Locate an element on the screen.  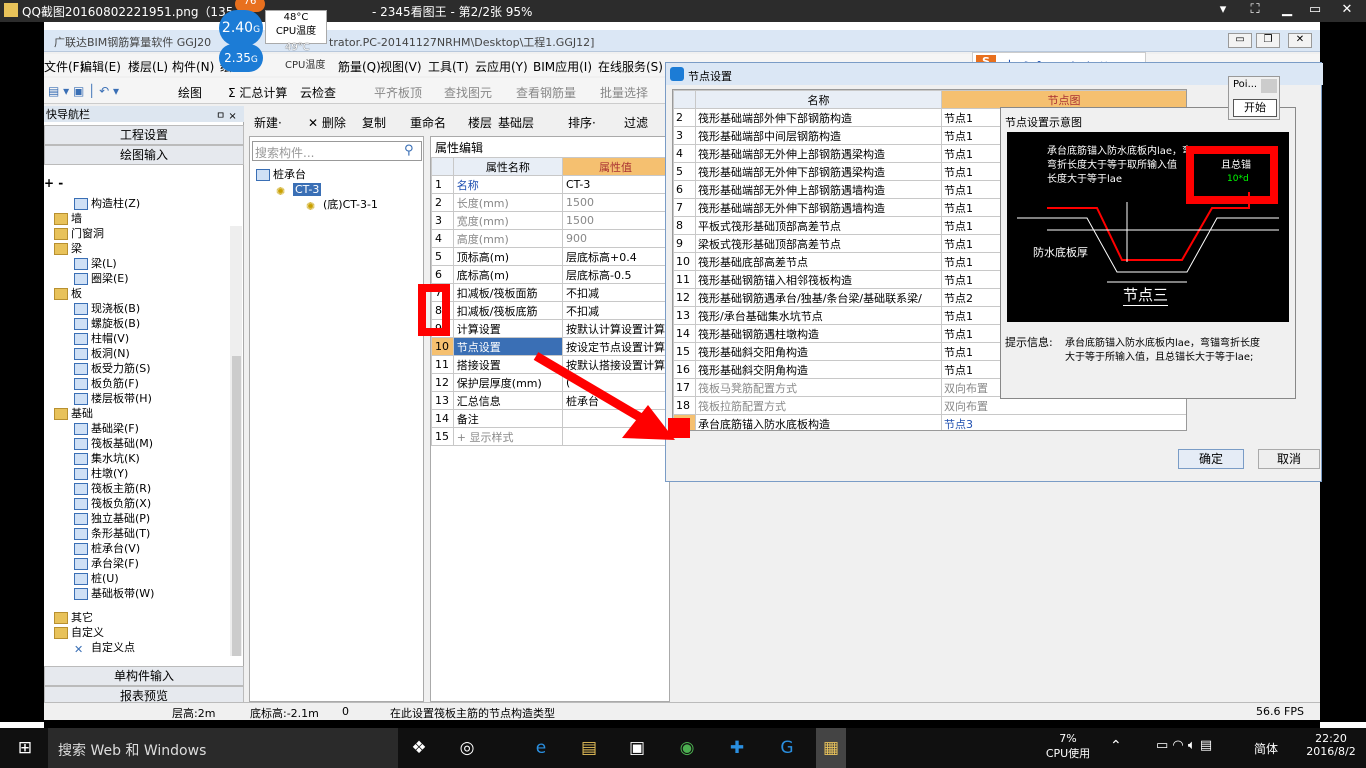
tree-item: 柱帽(V) is located at coordinates (101, 338).